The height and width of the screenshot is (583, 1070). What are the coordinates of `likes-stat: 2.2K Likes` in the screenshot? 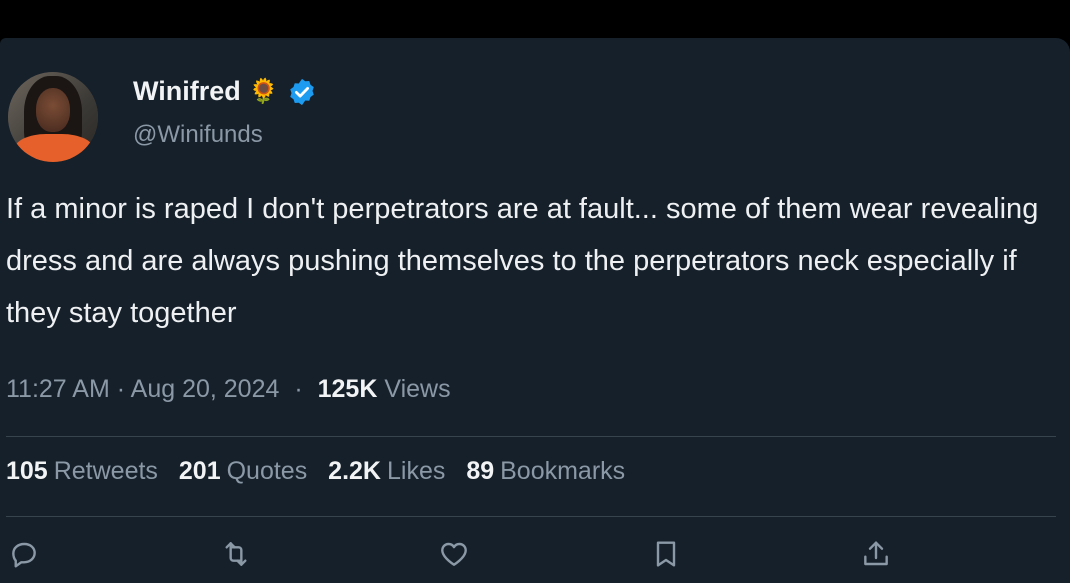 It's located at (390, 471).